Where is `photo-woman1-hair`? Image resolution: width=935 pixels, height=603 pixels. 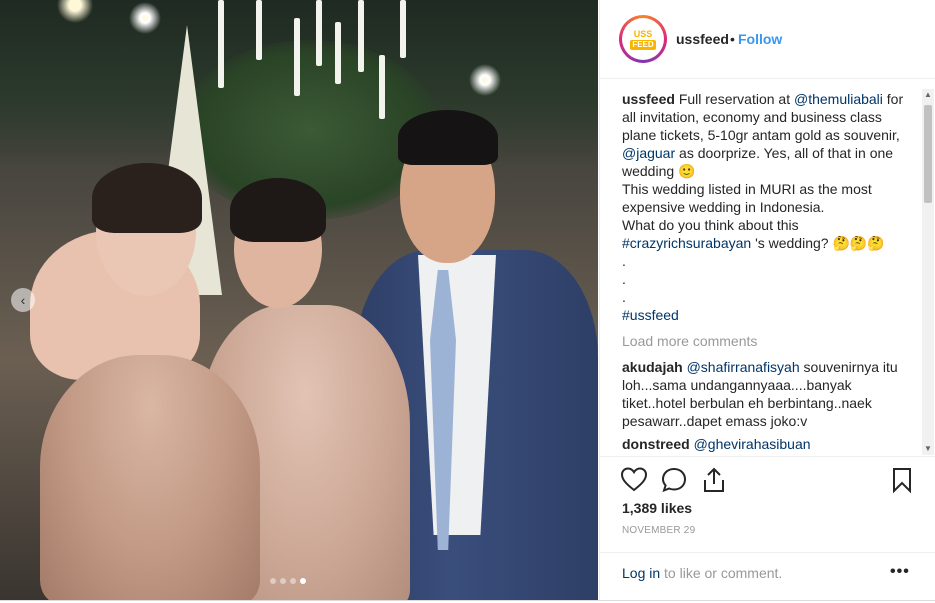
photo-woman1-hair is located at coordinates (147, 198).